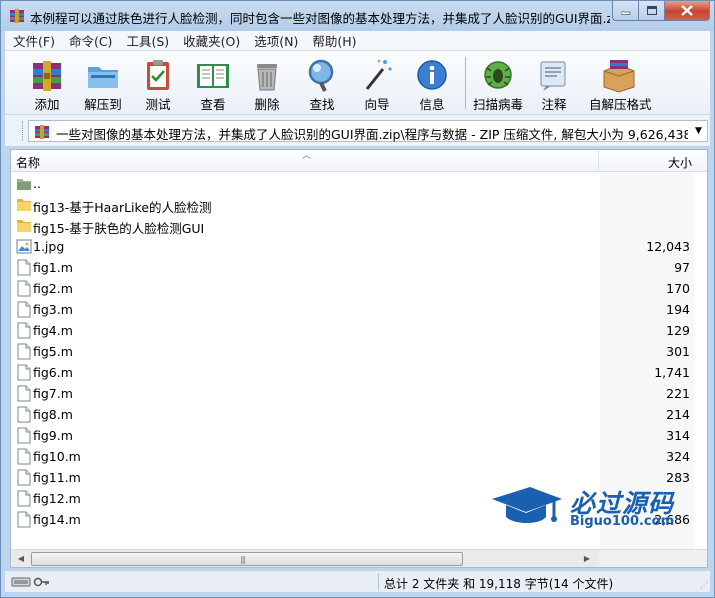 The height and width of the screenshot is (598, 715). I want to click on file-name: fig1.m, so click(53, 267).